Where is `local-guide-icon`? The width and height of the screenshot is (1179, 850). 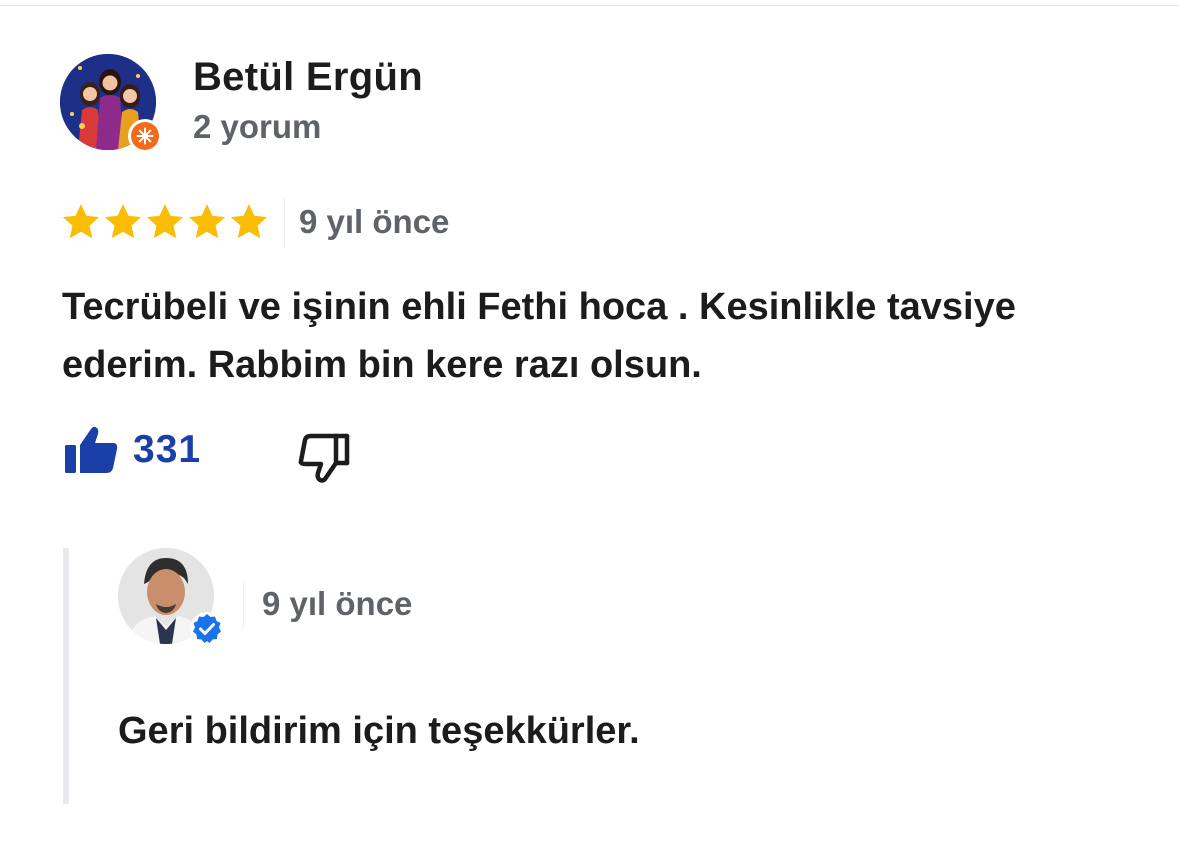 local-guide-icon is located at coordinates (145, 136).